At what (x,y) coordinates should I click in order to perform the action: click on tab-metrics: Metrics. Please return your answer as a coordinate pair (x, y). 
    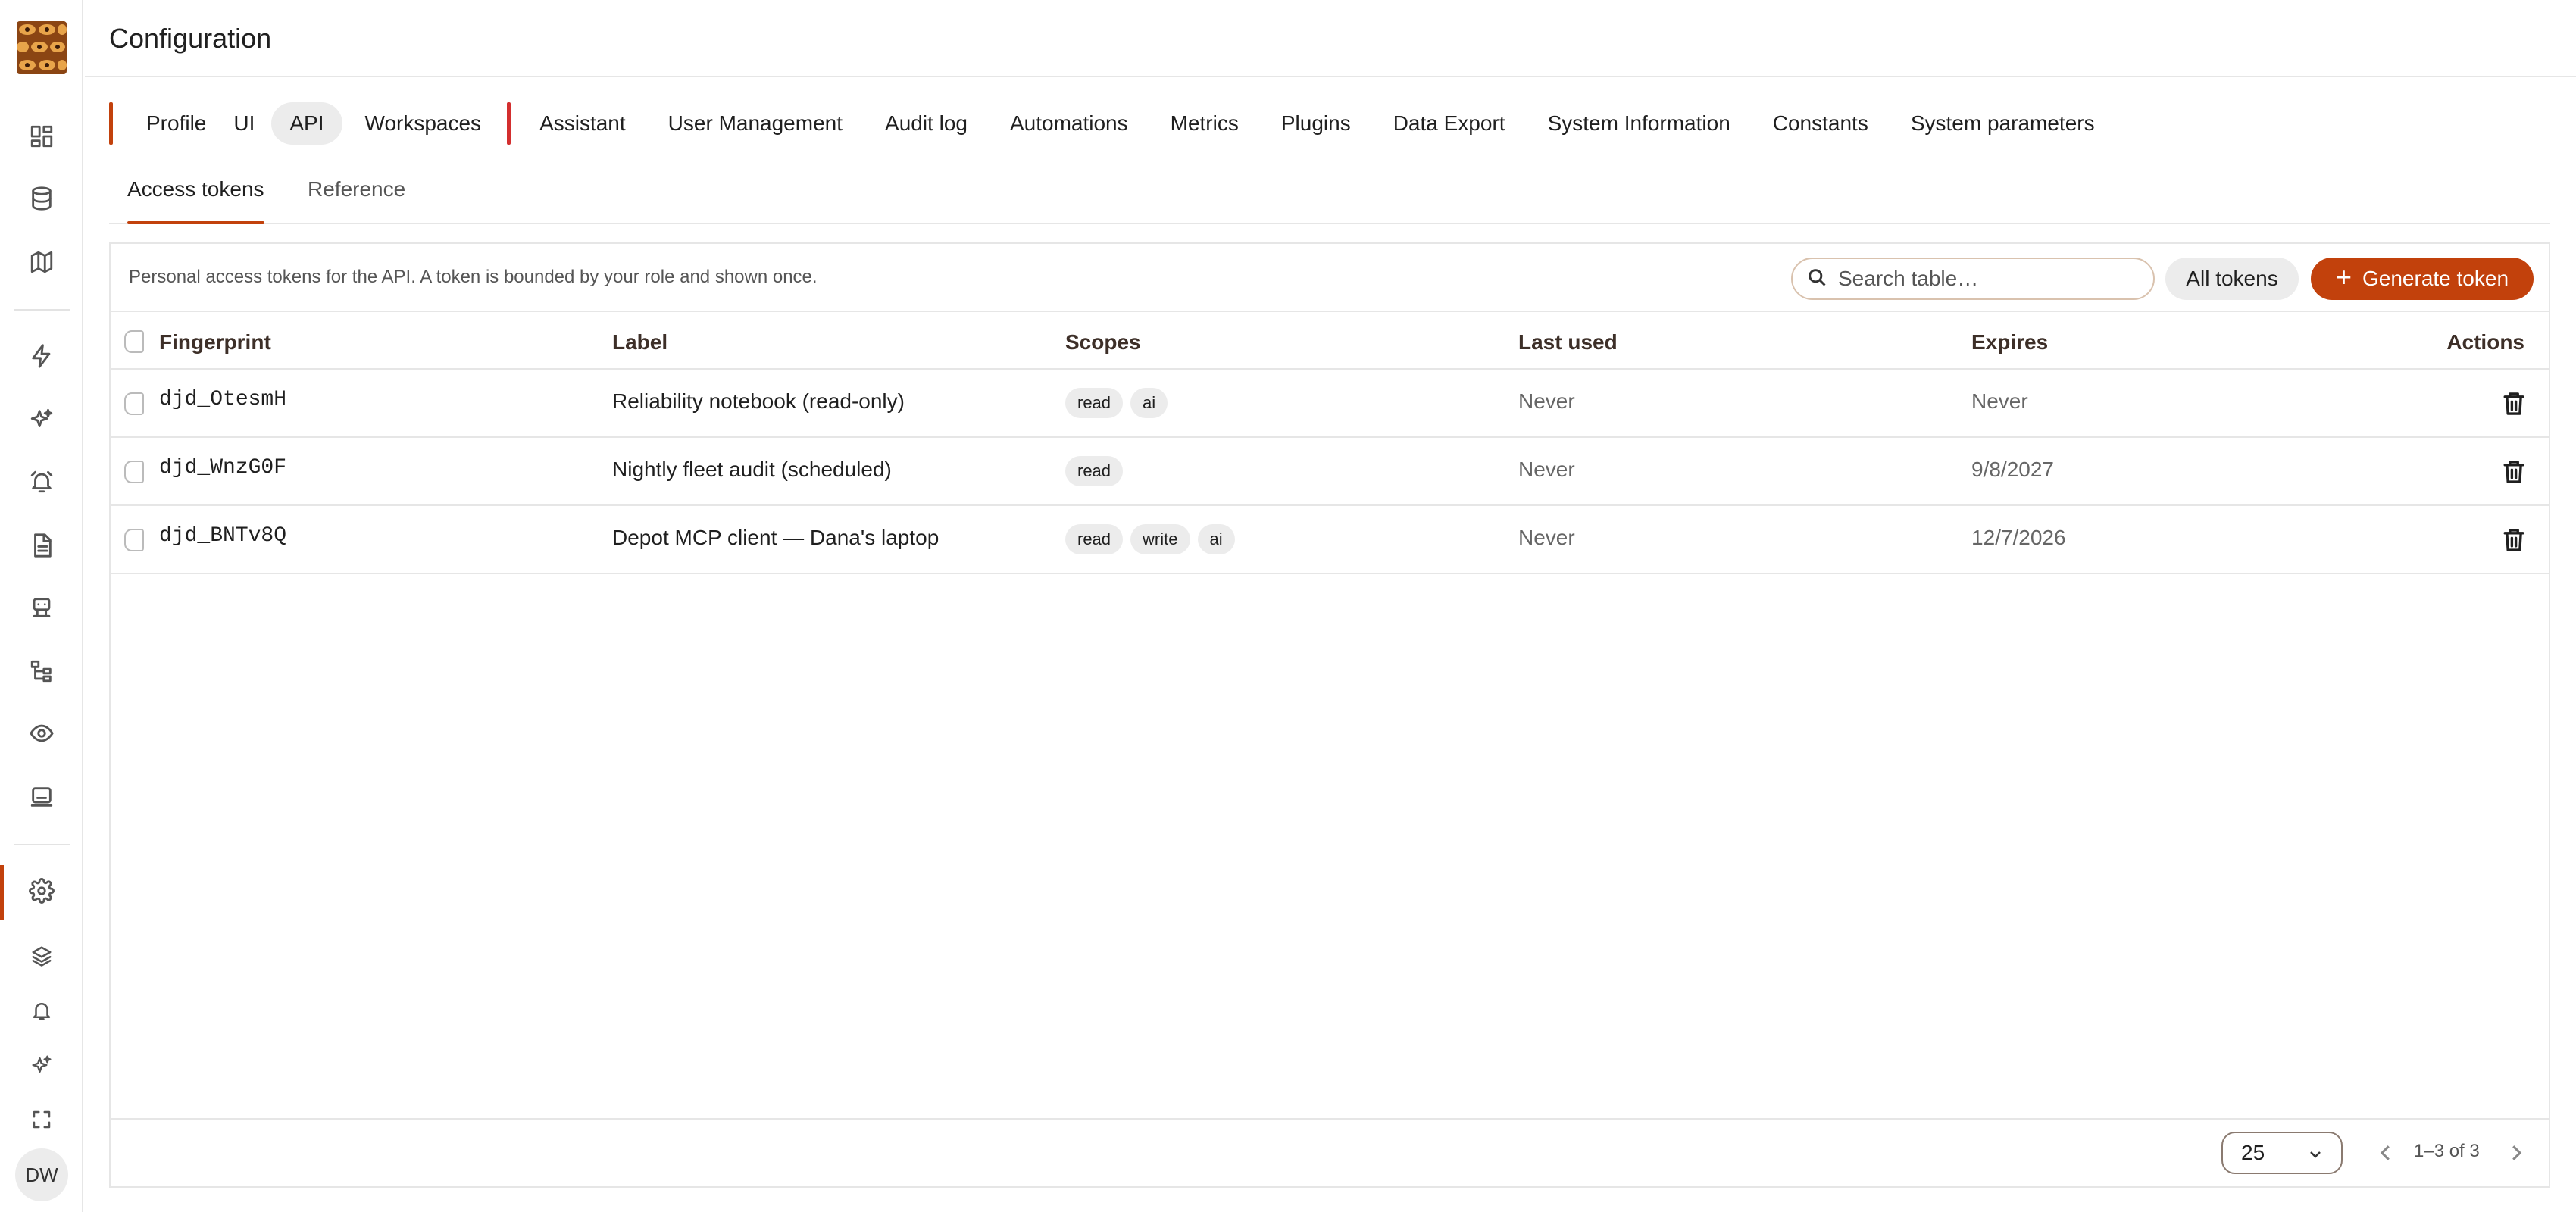
    Looking at the image, I should click on (1205, 123).